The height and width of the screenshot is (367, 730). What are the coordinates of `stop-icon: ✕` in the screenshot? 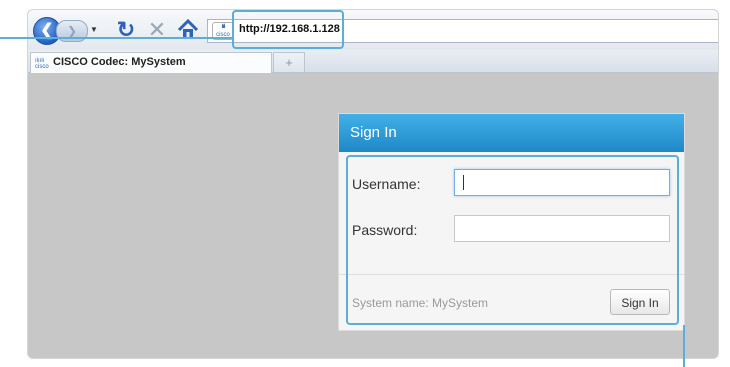 It's located at (157, 30).